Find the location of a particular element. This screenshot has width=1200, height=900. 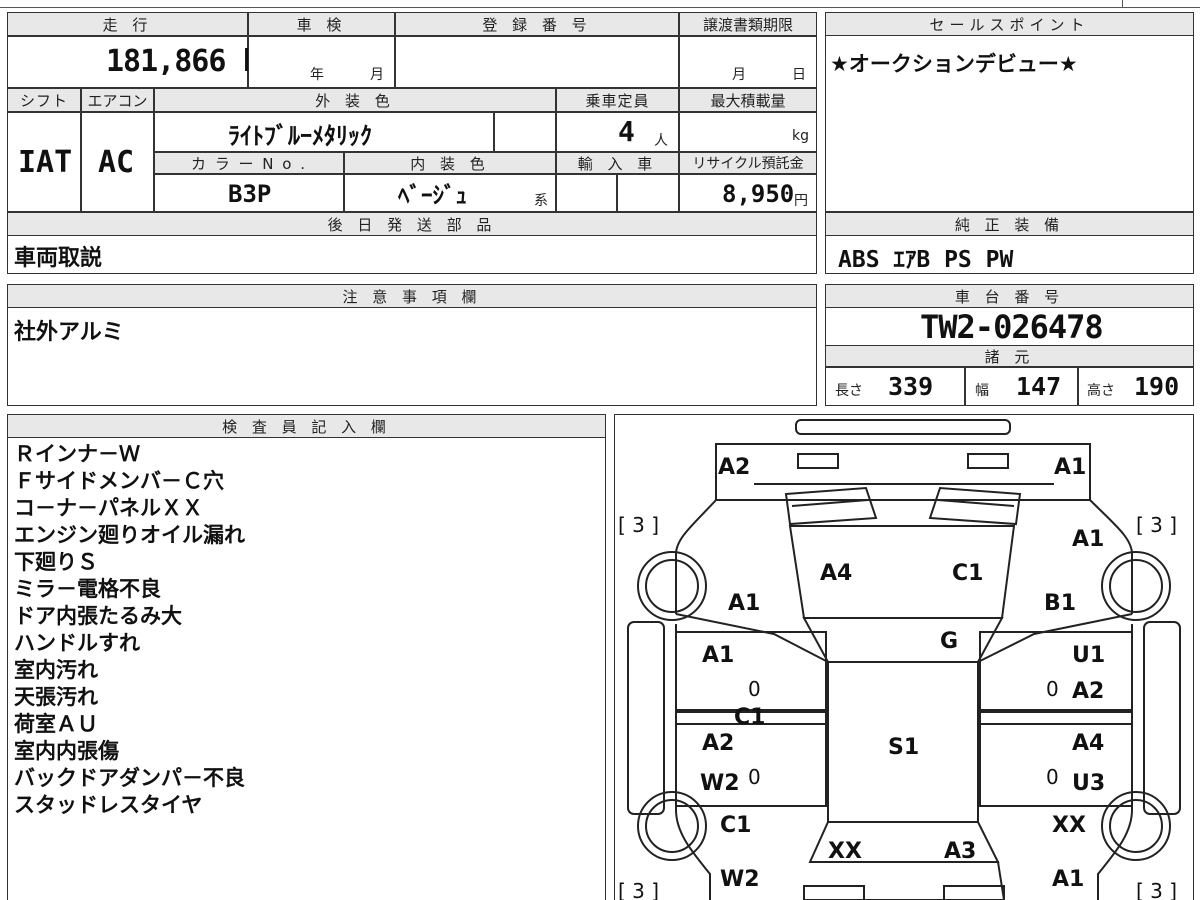

shift-value: IAT is located at coordinates (45, 162).